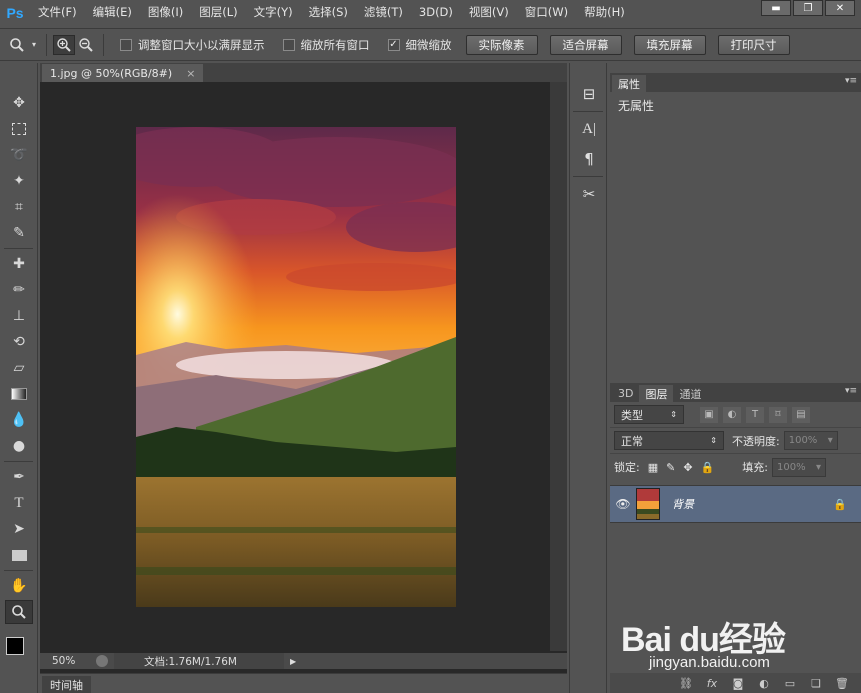  Describe the element at coordinates (19, 342) in the screenshot. I see `history-brush-tool-icon: ⟲` at that location.